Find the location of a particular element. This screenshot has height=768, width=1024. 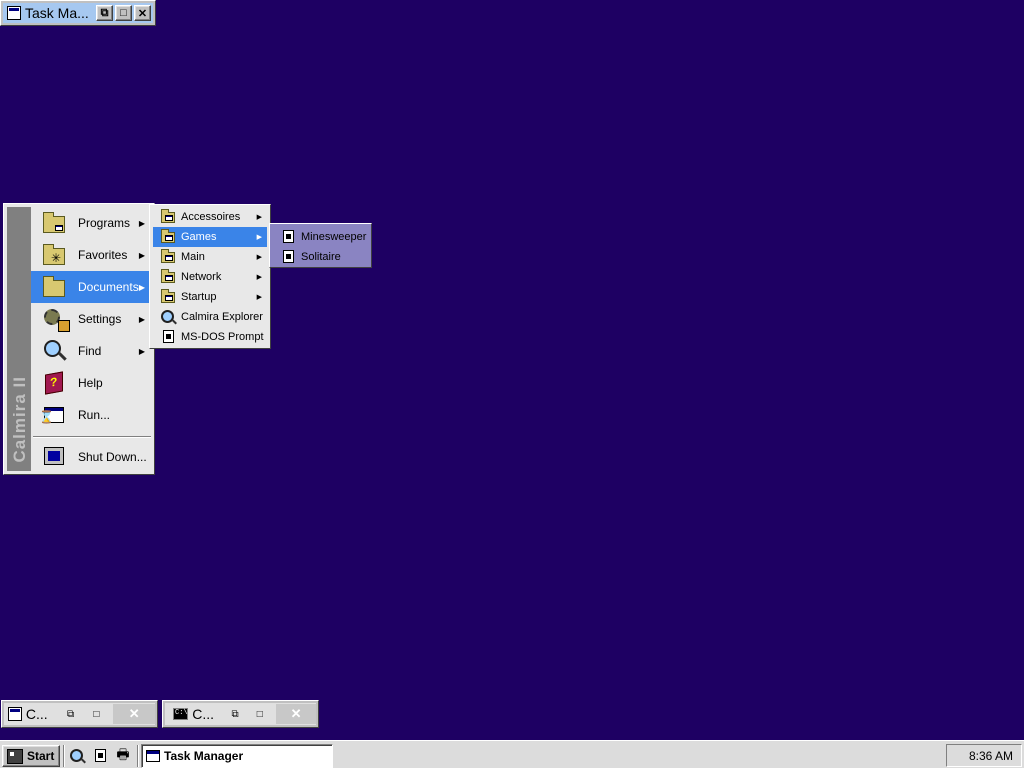

submenu-item-label: Accessoires is located at coordinates (211, 217).